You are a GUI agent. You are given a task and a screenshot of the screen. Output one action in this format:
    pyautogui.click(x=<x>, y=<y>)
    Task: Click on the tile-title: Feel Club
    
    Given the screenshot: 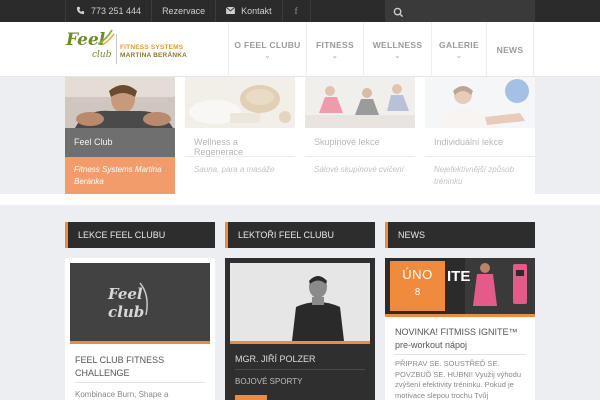 What is the action you would take?
    pyautogui.click(x=120, y=142)
    